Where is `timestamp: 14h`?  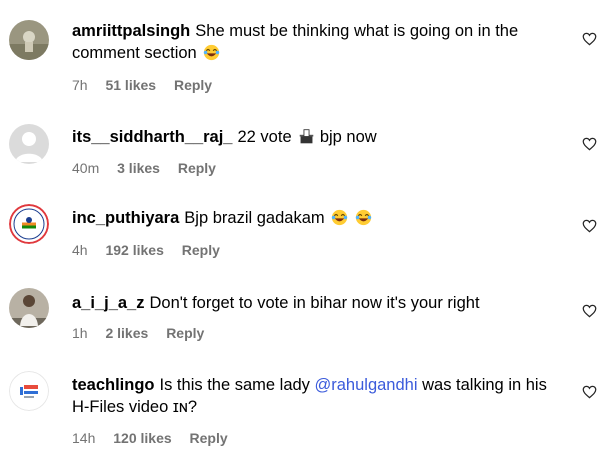
timestamp: 14h is located at coordinates (84, 438).